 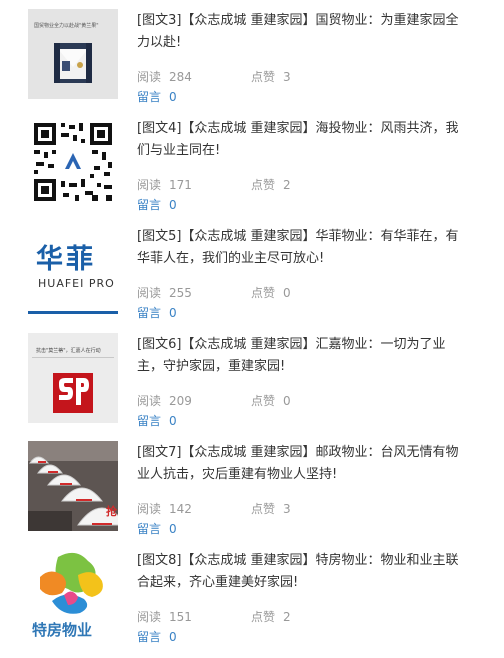 I want to click on huafei-logo-subtext: HUAFEI PRO, so click(x=76, y=283).